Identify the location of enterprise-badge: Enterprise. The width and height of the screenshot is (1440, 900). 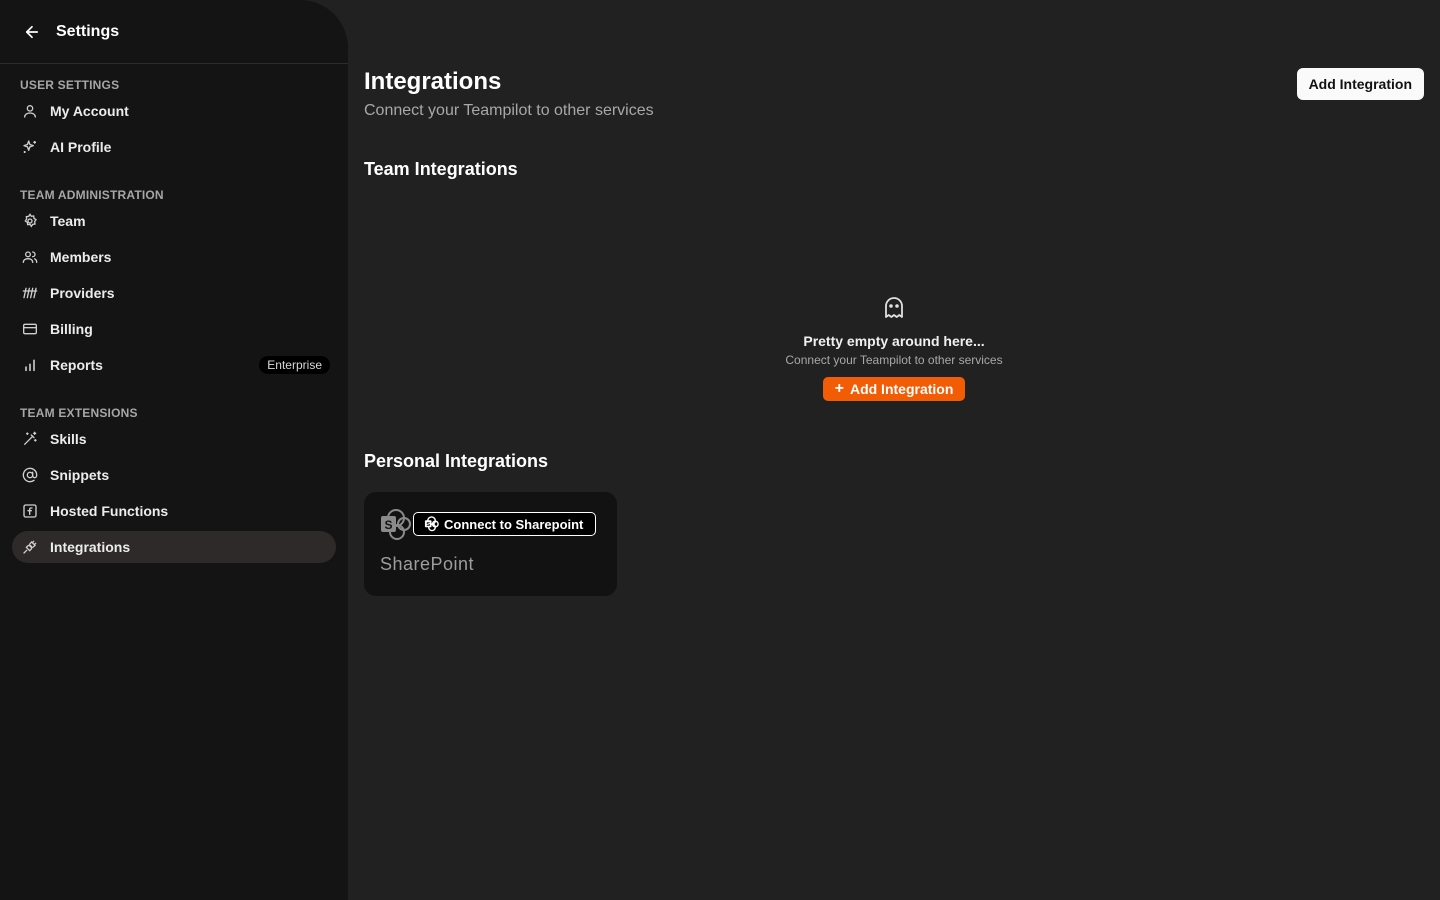
(294, 365).